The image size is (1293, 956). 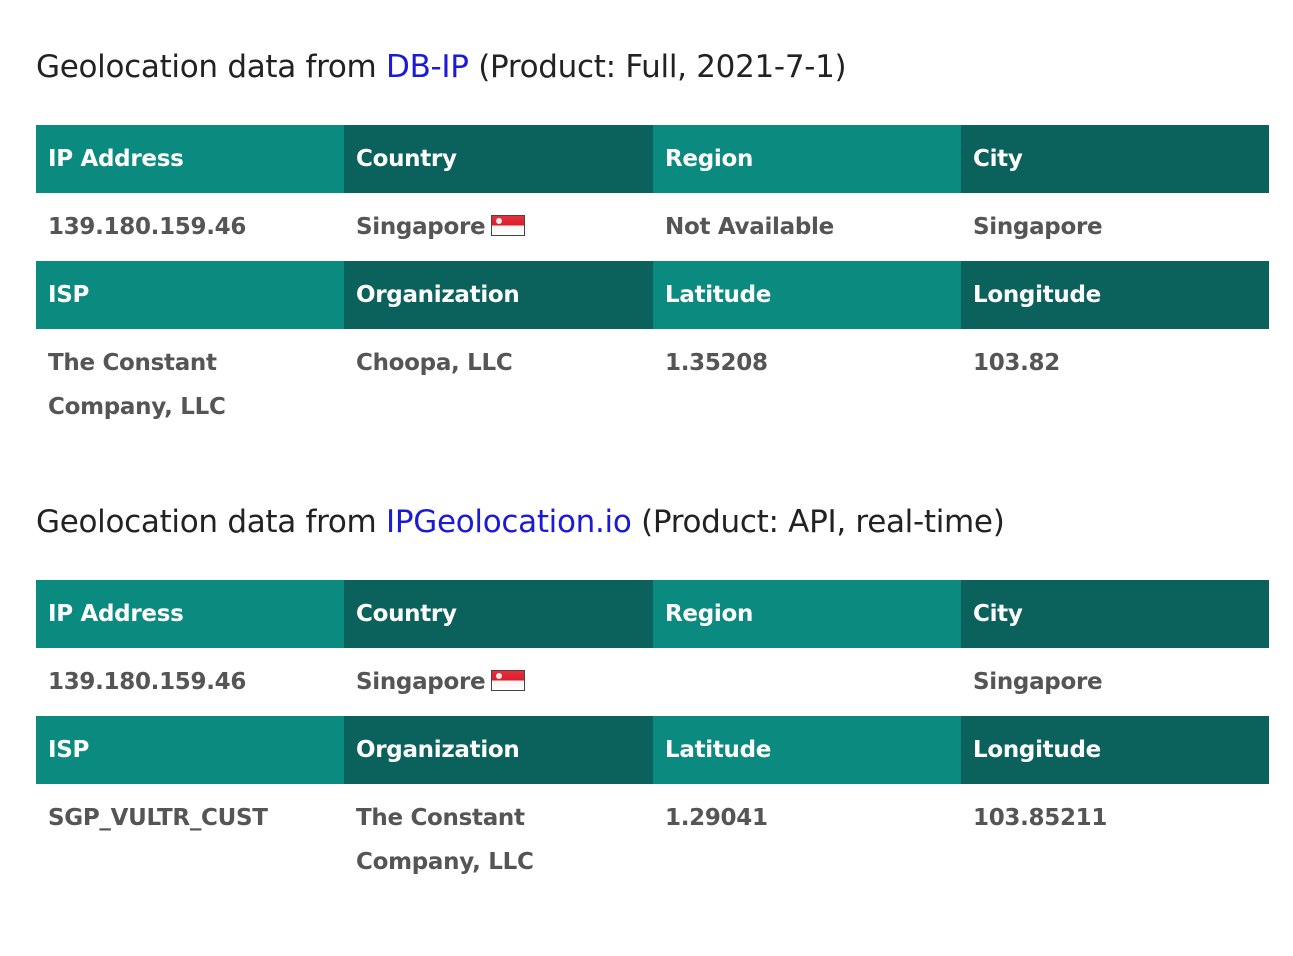 I want to click on source-link-dbip: DB-IP, so click(x=427, y=67).